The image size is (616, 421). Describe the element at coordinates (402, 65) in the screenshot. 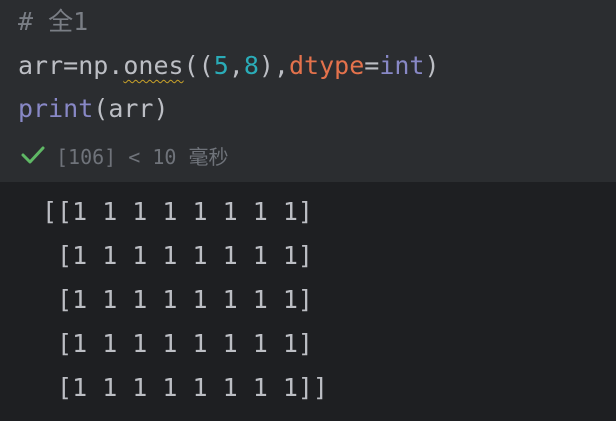

I see `code-token-builtin: int` at that location.